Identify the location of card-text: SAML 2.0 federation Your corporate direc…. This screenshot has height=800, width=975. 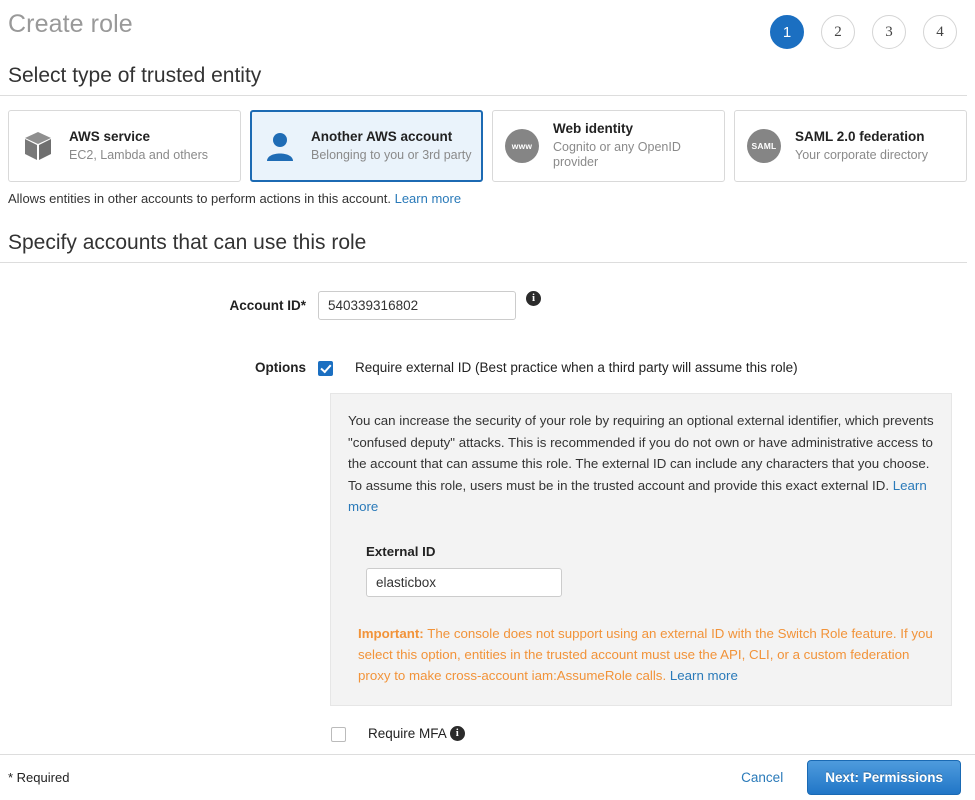
(861, 146).